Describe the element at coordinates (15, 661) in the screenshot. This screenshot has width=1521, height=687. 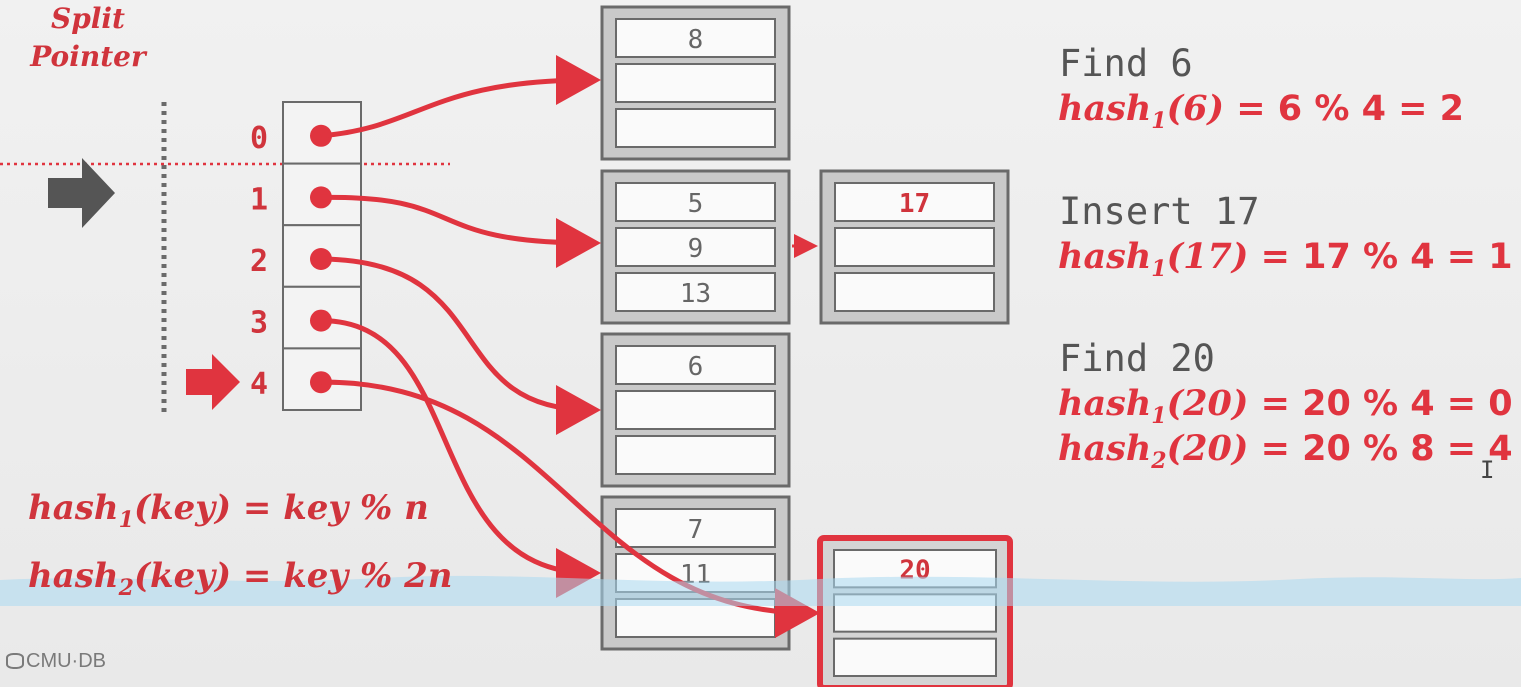
I see `database-icon` at that location.